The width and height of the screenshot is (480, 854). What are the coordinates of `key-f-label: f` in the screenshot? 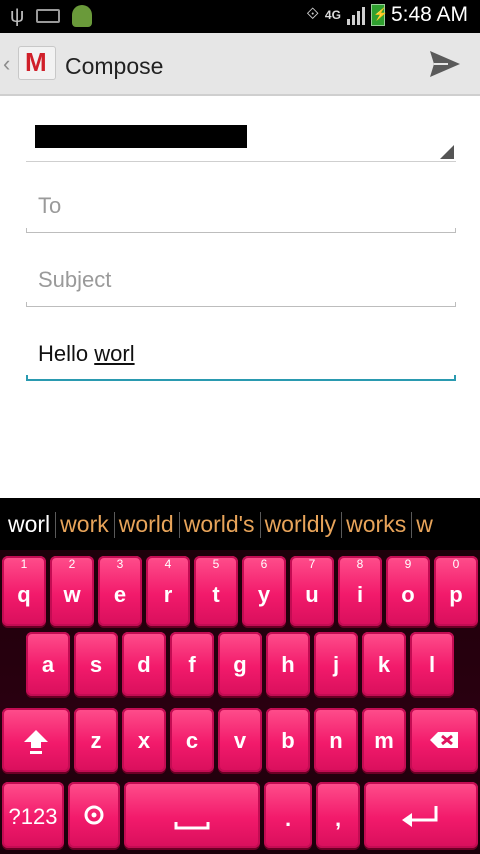 It's located at (192, 664).